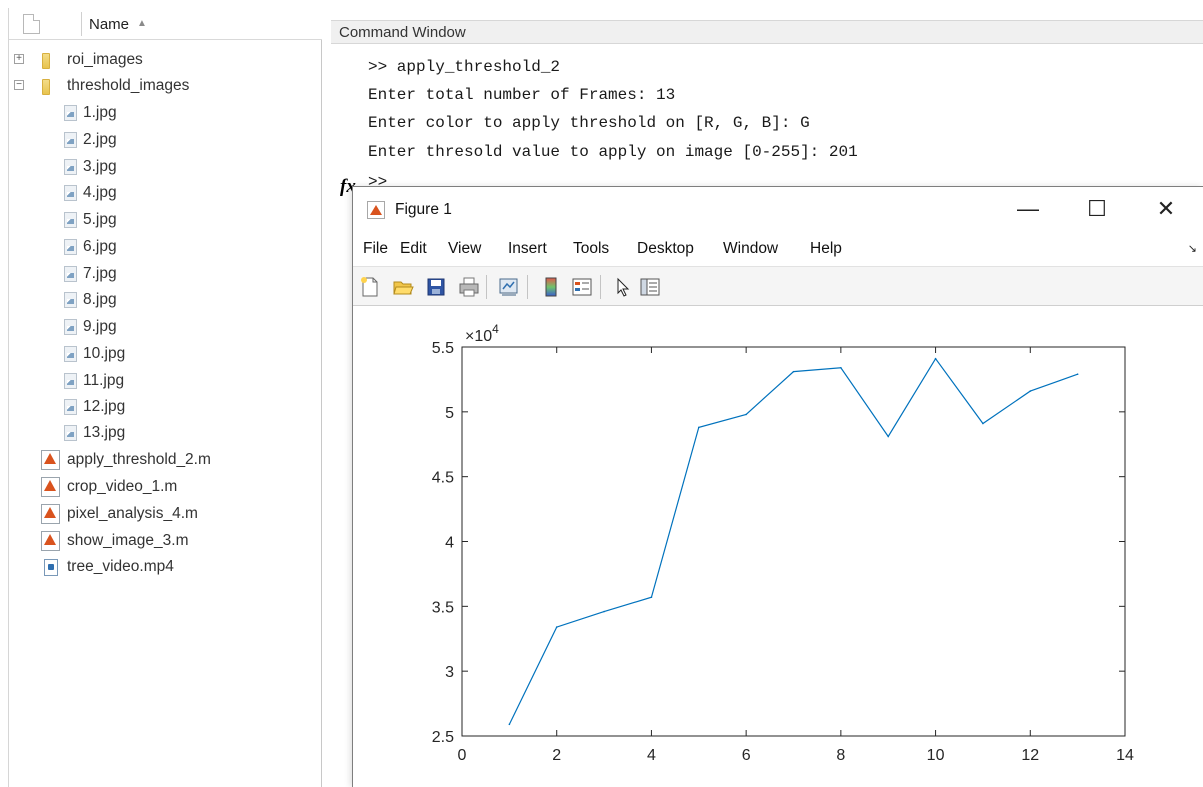  What do you see at coordinates (100, 219) in the screenshot?
I see `tree-item-label: 5.jpg` at bounding box center [100, 219].